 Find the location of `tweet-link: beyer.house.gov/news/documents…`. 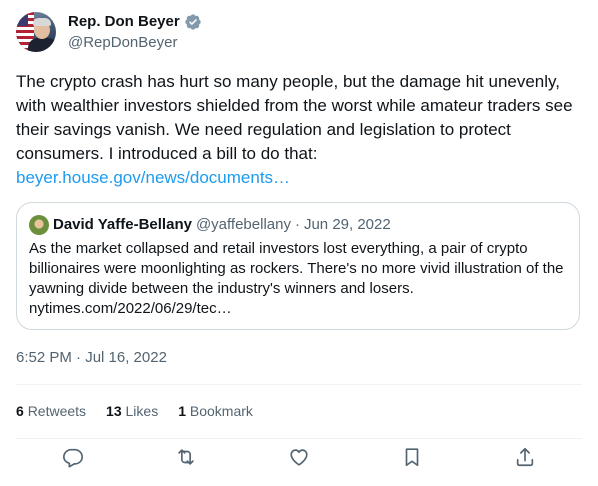

tweet-link: beyer.house.gov/news/documents… is located at coordinates (299, 178).